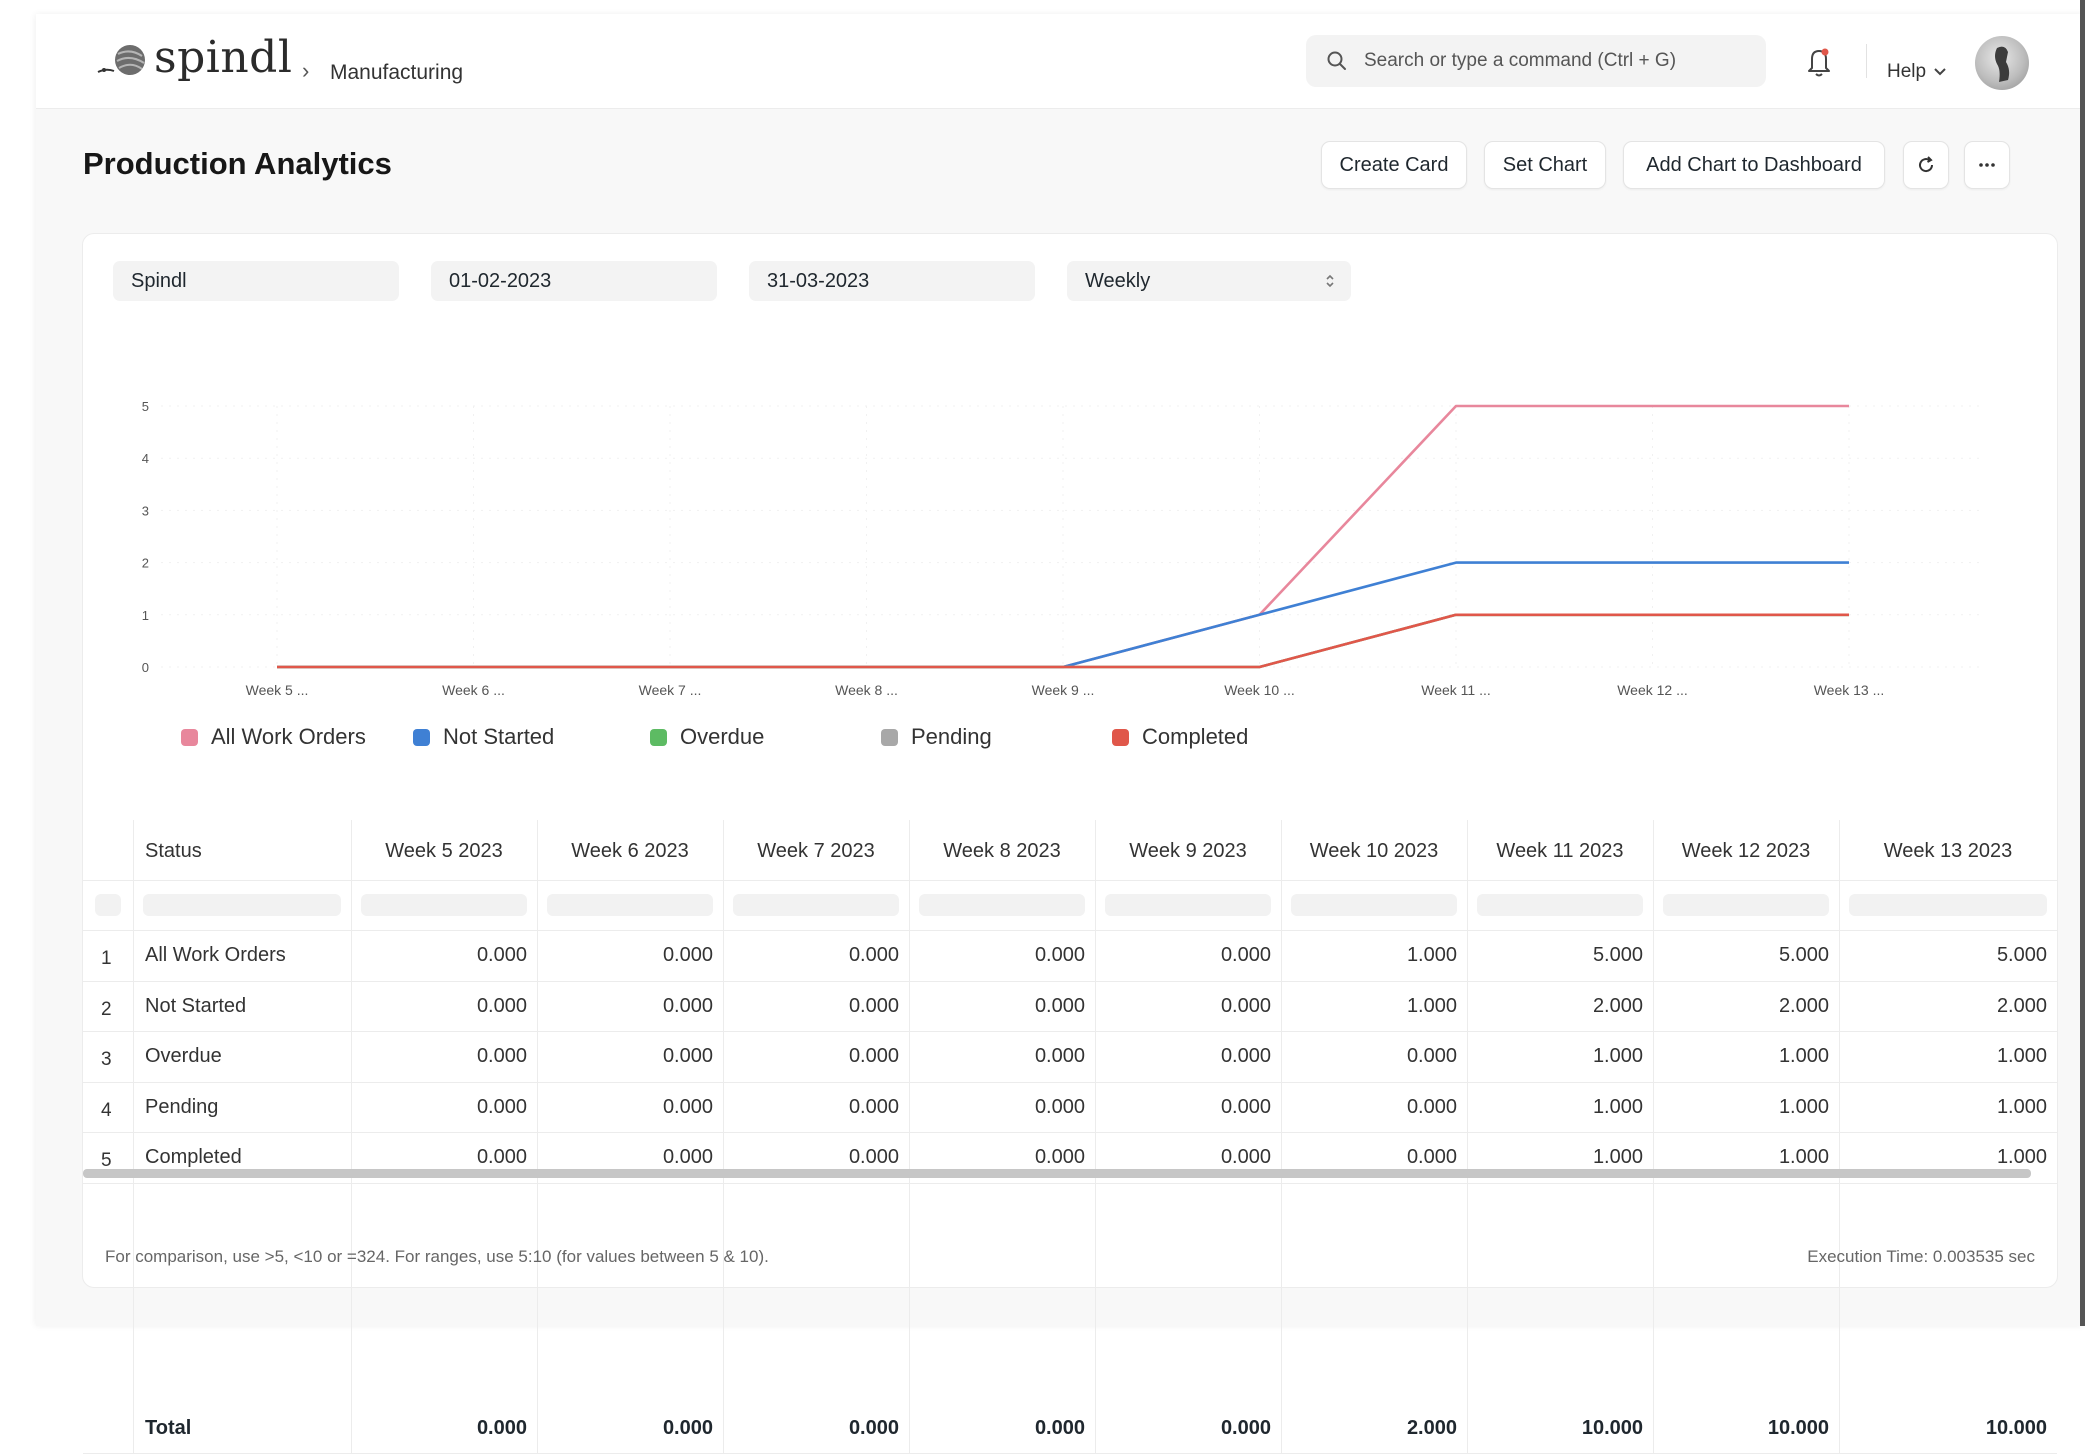 This screenshot has height=1454, width=2085. I want to click on status-cell: Overdue, so click(183, 1056).